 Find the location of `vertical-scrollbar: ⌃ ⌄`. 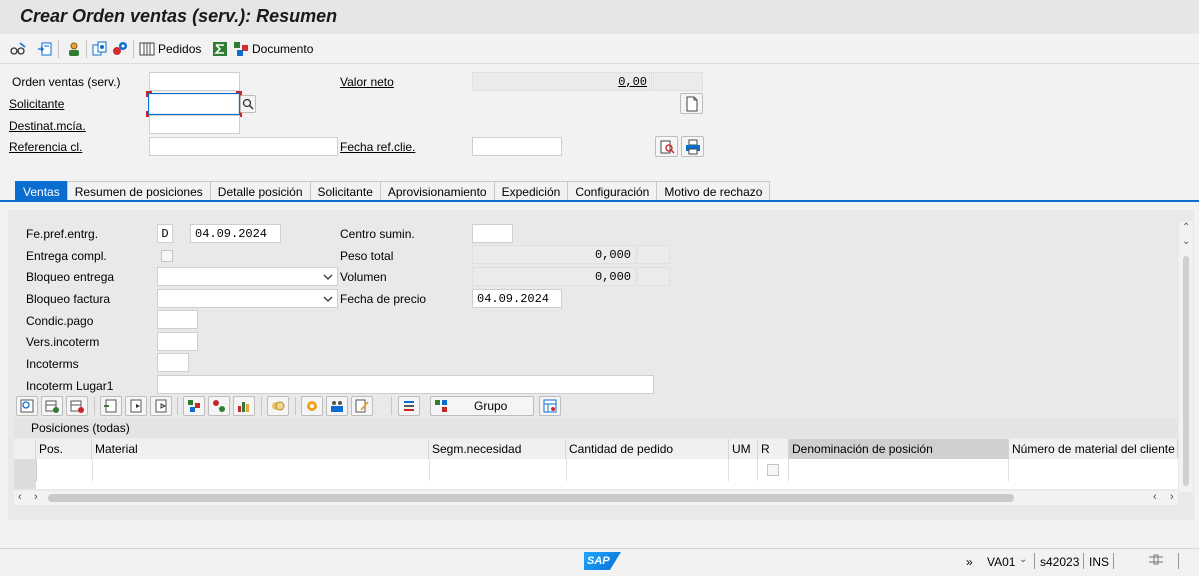

vertical-scrollbar: ⌃ ⌄ is located at coordinates (1186, 357).